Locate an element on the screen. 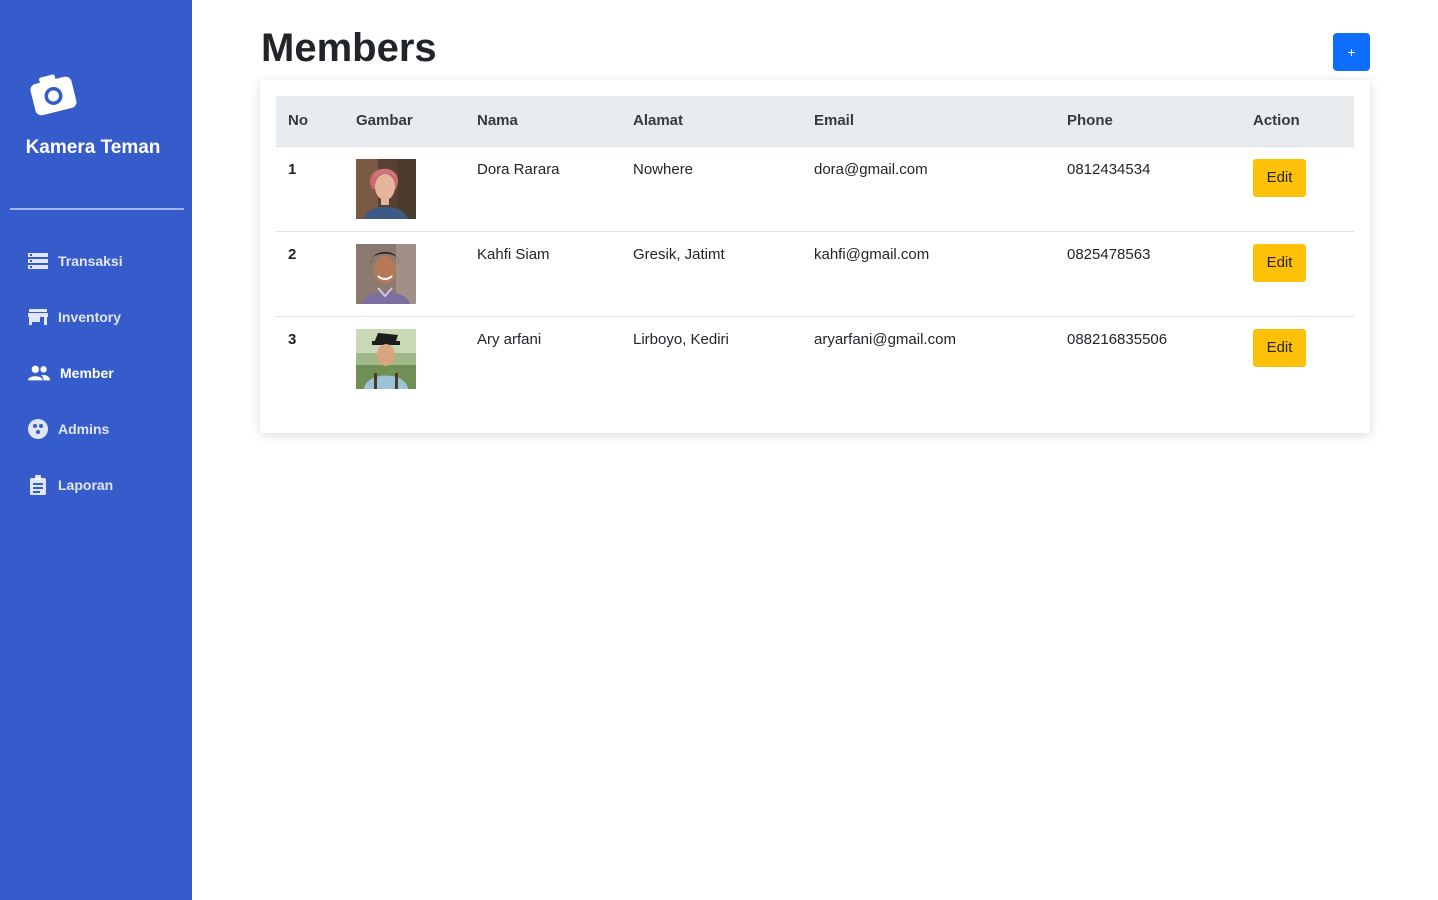  camera-icon is located at coordinates (53, 94).